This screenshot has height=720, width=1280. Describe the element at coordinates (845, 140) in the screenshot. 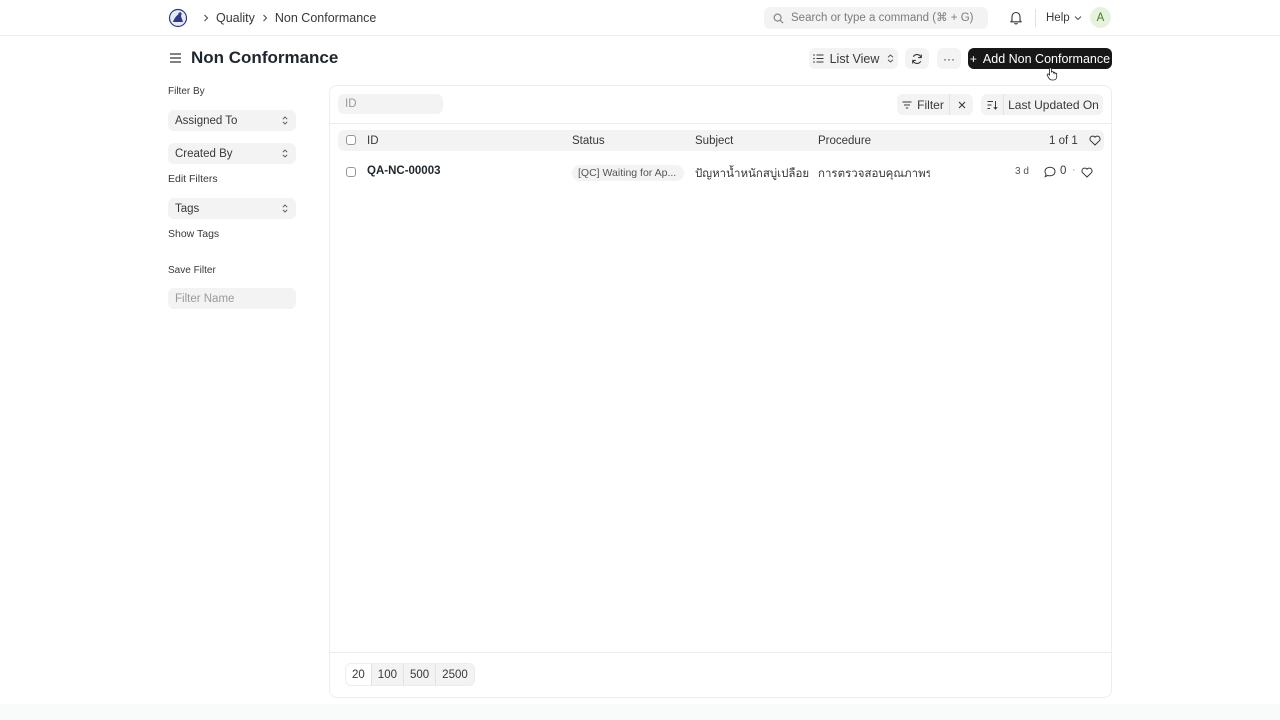

I see `column-header-procedure: Procedure` at that location.